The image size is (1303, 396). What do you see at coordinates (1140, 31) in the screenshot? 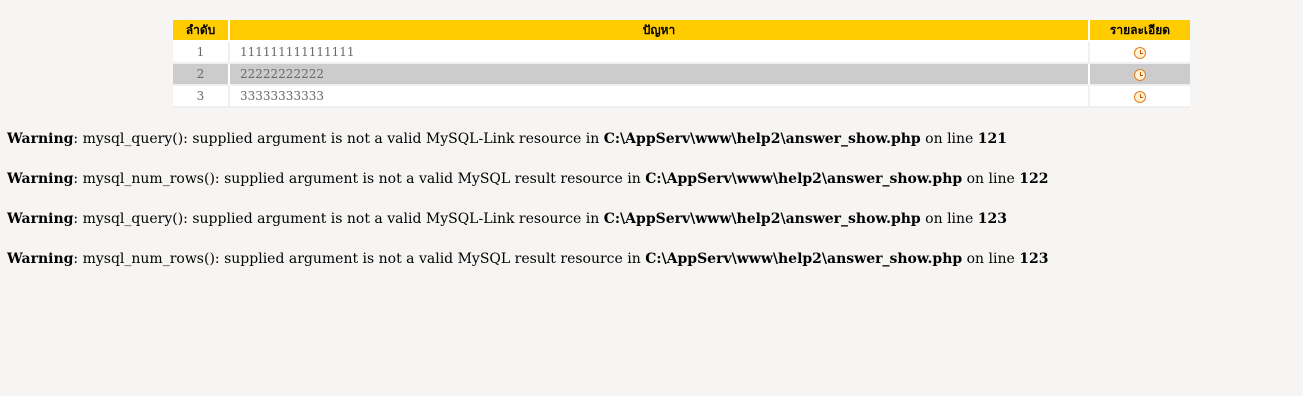
I see `header-detail: รายละเอียด` at bounding box center [1140, 31].